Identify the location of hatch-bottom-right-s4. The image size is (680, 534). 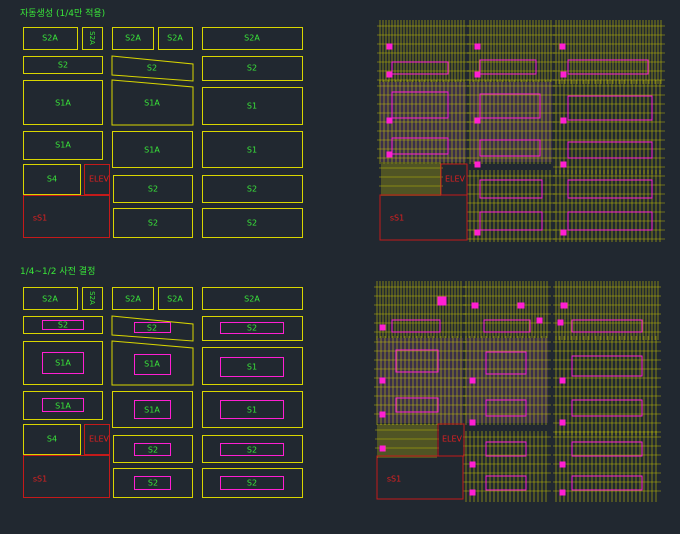
(407, 441).